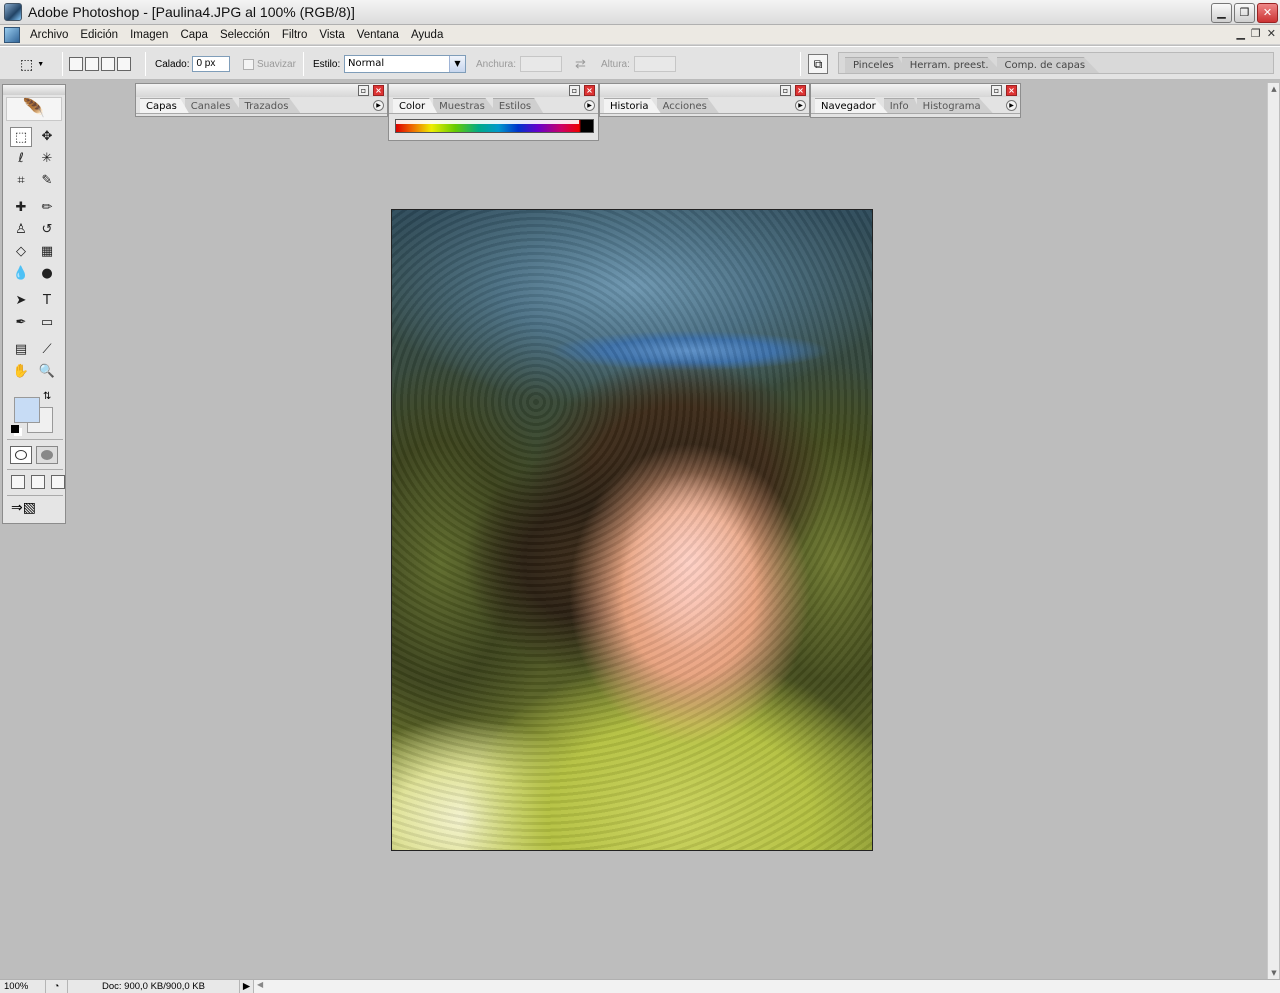 The image size is (1280, 993). I want to click on pen-tool-icon: ✒, so click(21, 323).